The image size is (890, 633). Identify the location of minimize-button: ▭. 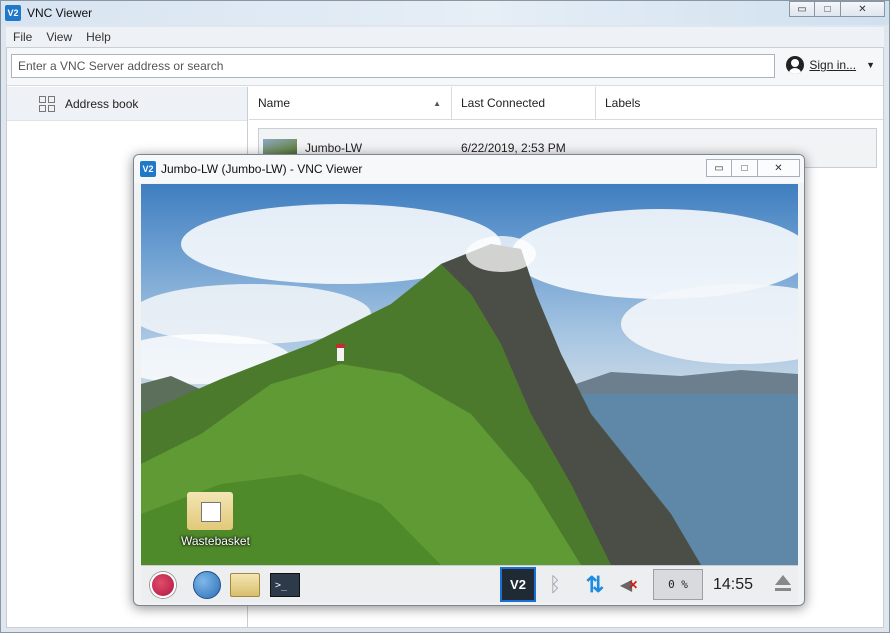
(802, 9).